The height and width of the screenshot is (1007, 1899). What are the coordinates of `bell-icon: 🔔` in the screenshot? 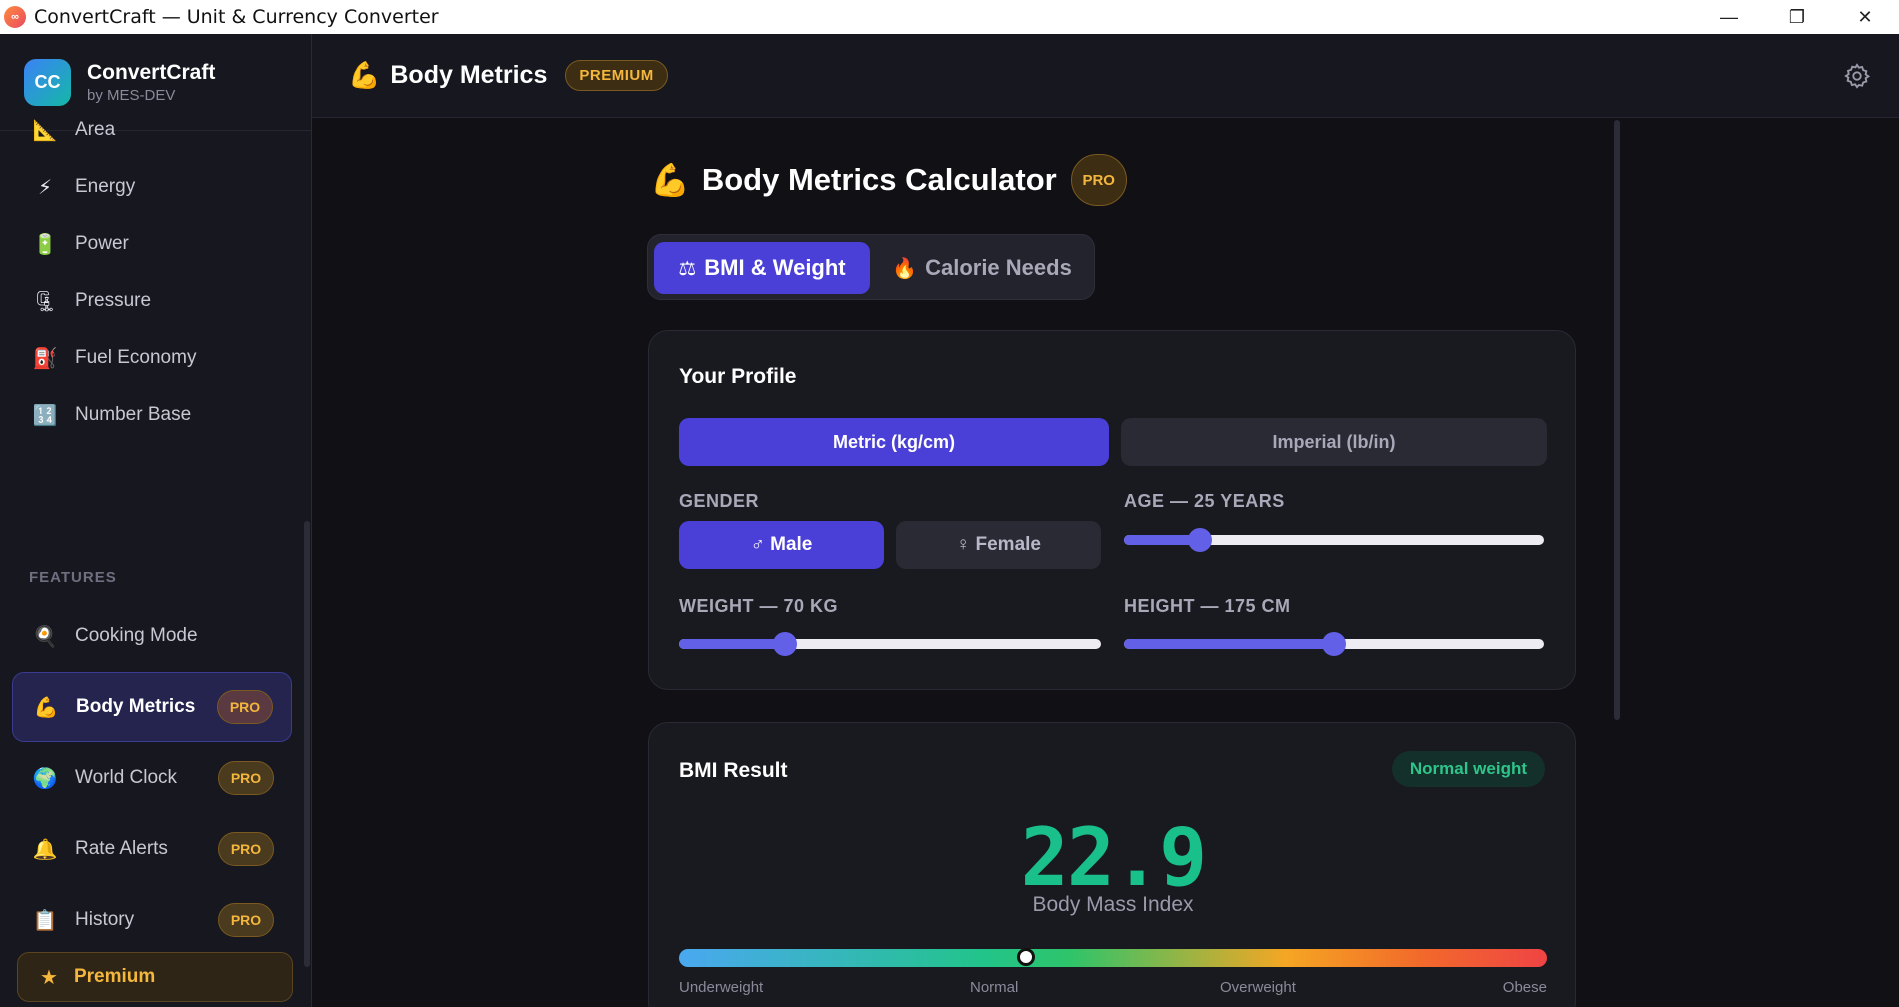 It's located at (45, 849).